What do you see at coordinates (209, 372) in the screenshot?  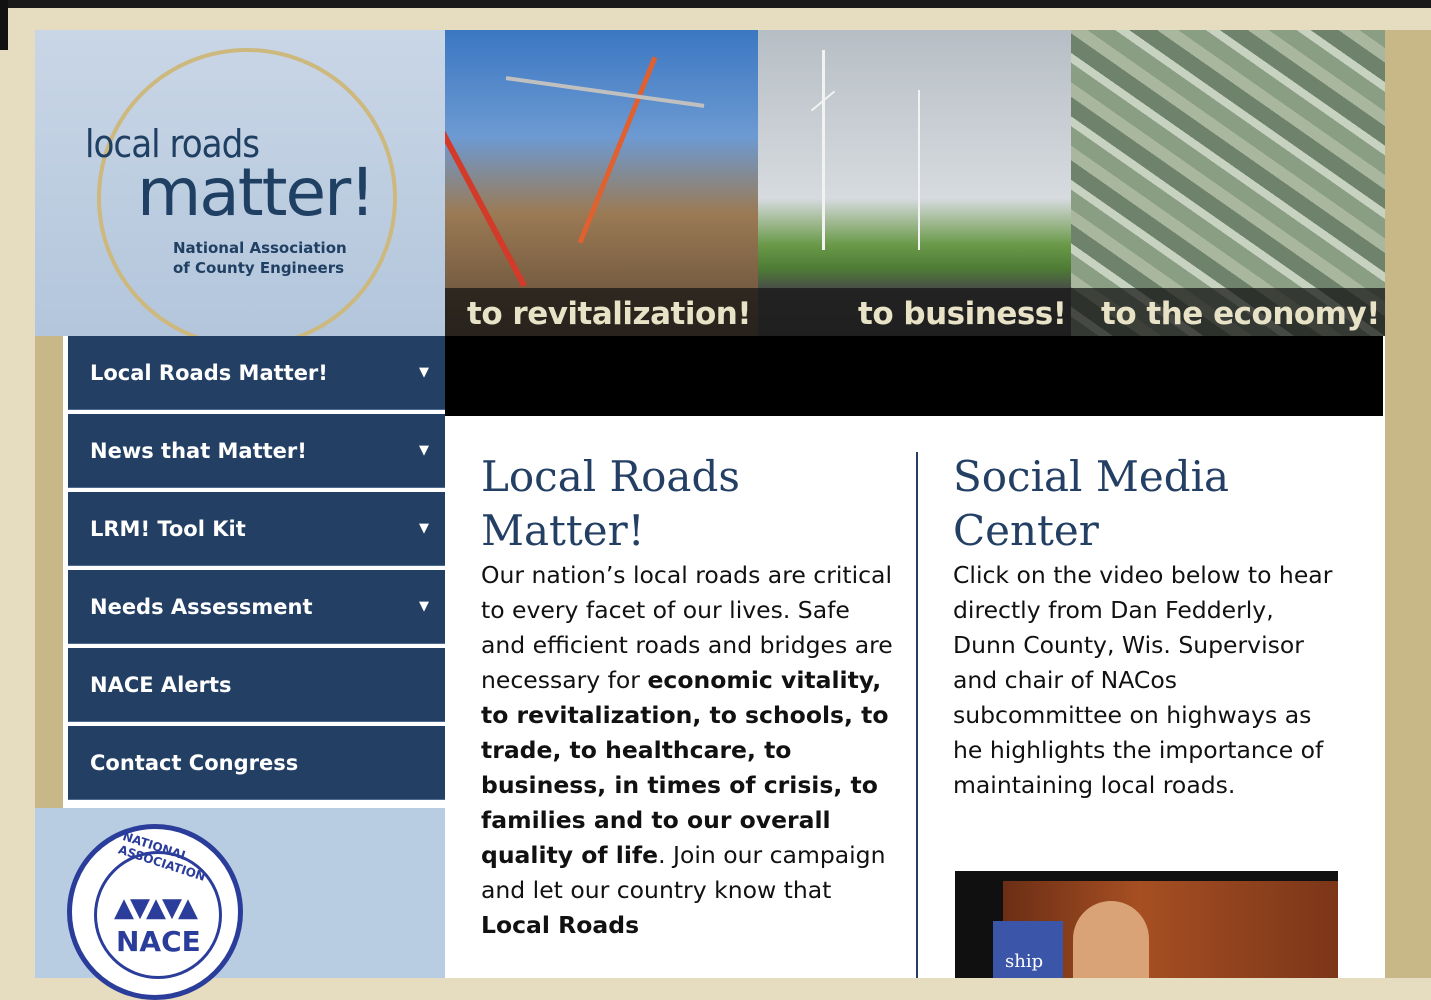 I see `nav-item-label: Local Roads Matter!` at bounding box center [209, 372].